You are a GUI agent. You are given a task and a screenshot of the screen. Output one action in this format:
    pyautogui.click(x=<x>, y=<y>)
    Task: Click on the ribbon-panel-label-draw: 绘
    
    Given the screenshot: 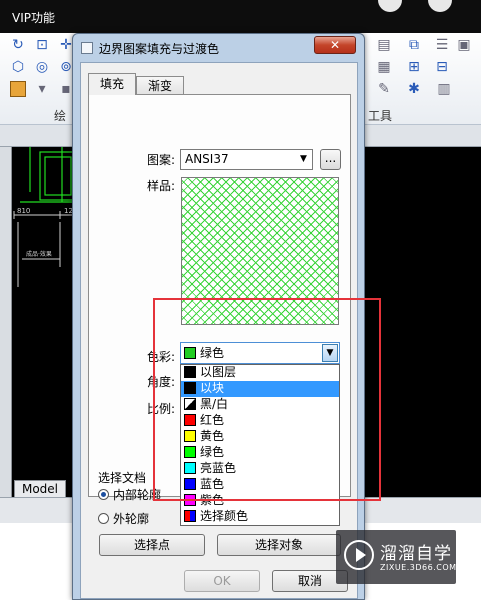 What is the action you would take?
    pyautogui.click(x=60, y=116)
    